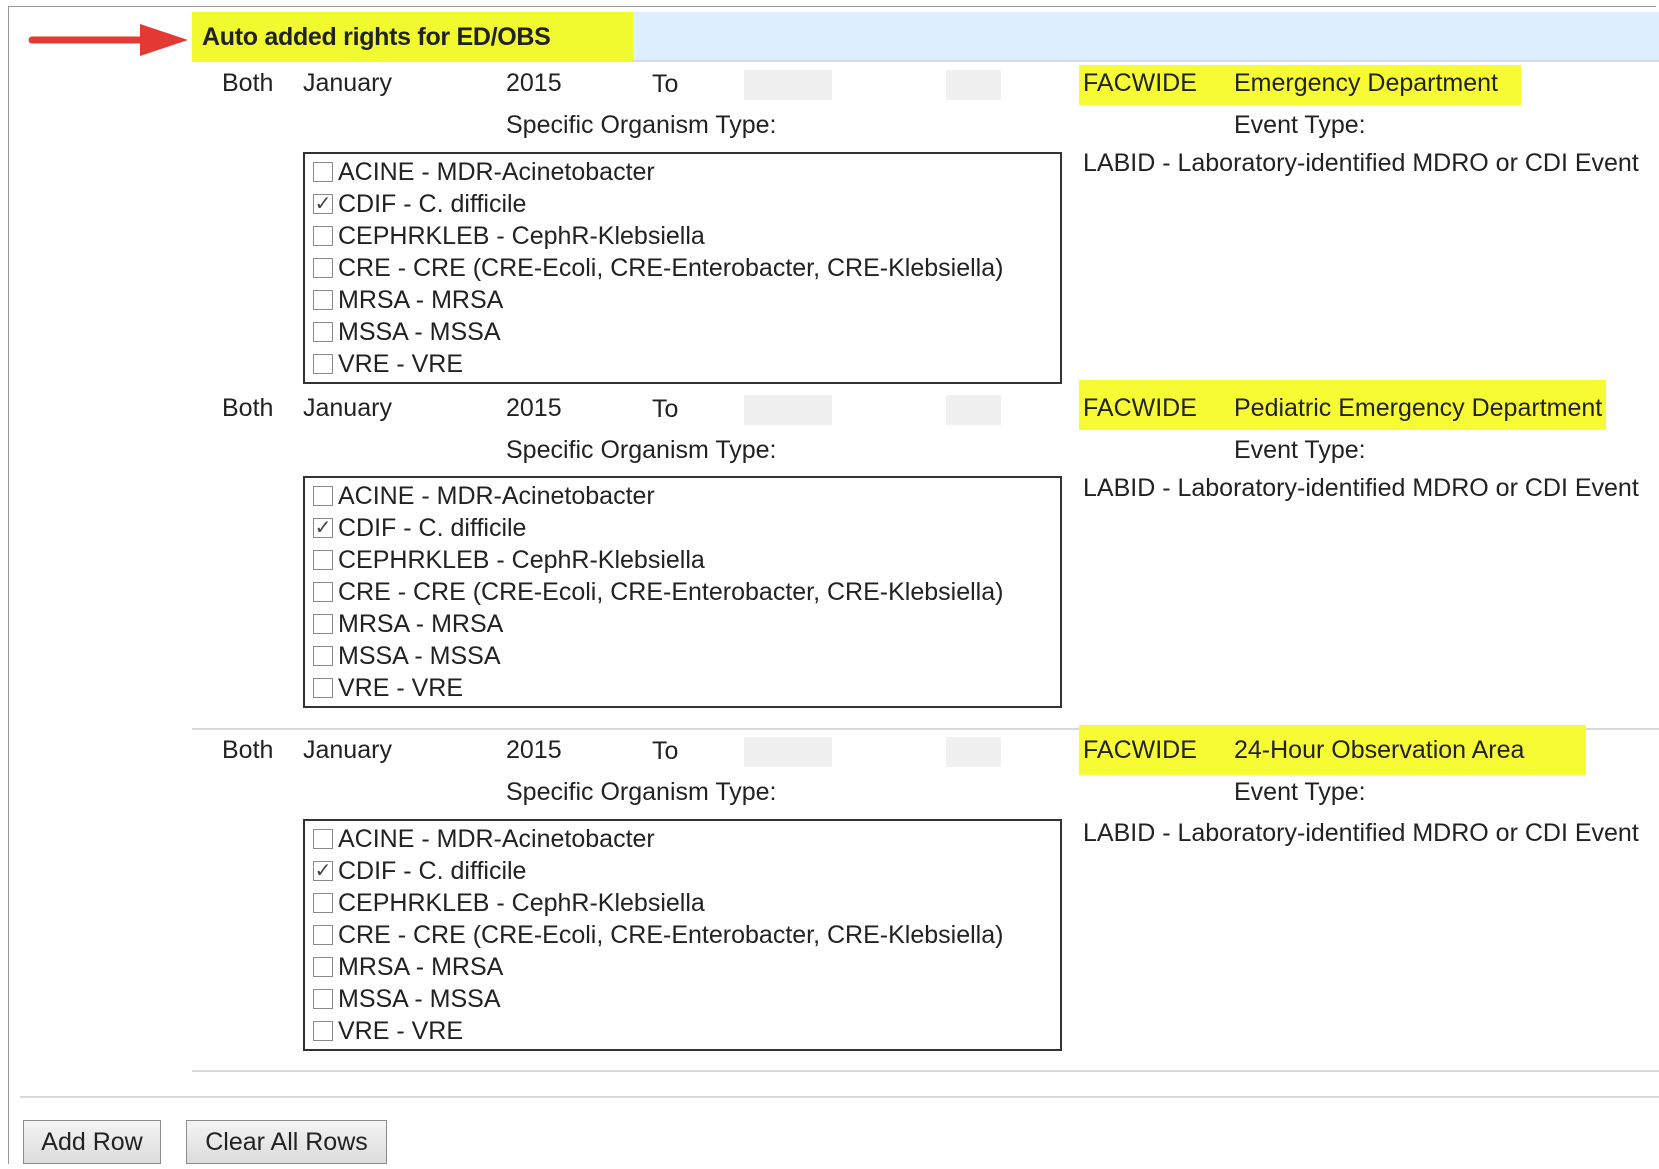 The image size is (1659, 1169). Describe the element at coordinates (1300, 792) in the screenshot. I see `event-type-label: Event Type:` at that location.